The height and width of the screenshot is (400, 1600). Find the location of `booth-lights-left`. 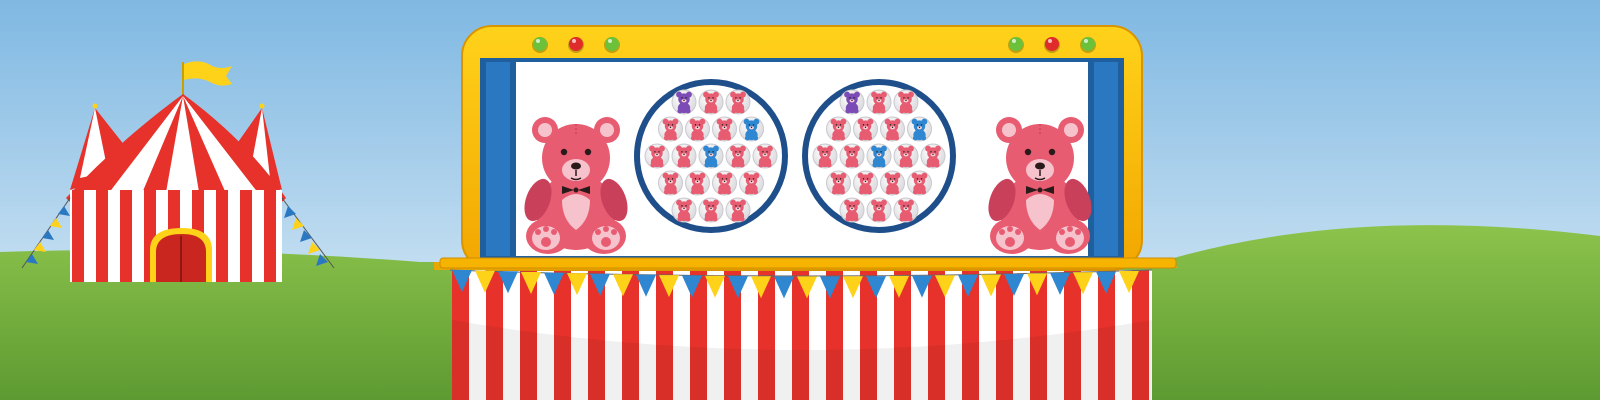

booth-lights-left is located at coordinates (576, 45).